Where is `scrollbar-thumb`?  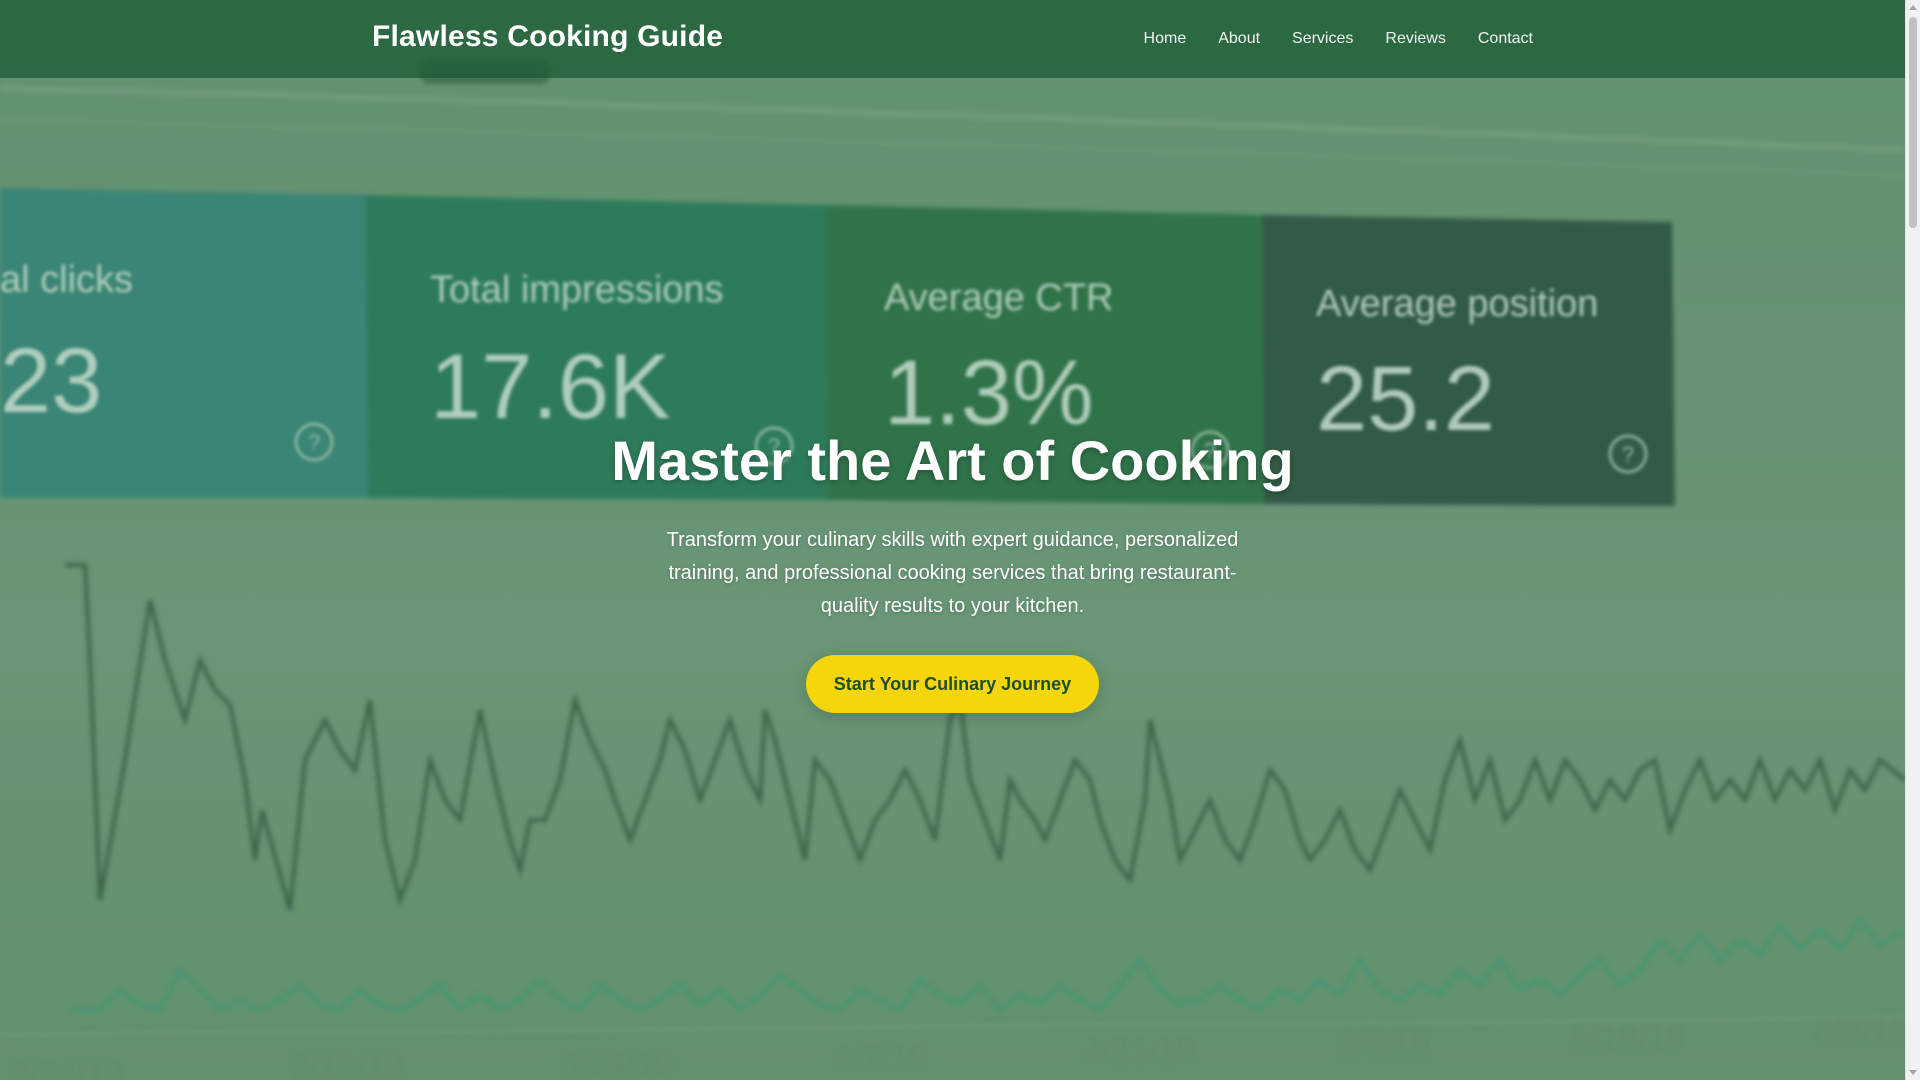 scrollbar-thumb is located at coordinates (1913, 122).